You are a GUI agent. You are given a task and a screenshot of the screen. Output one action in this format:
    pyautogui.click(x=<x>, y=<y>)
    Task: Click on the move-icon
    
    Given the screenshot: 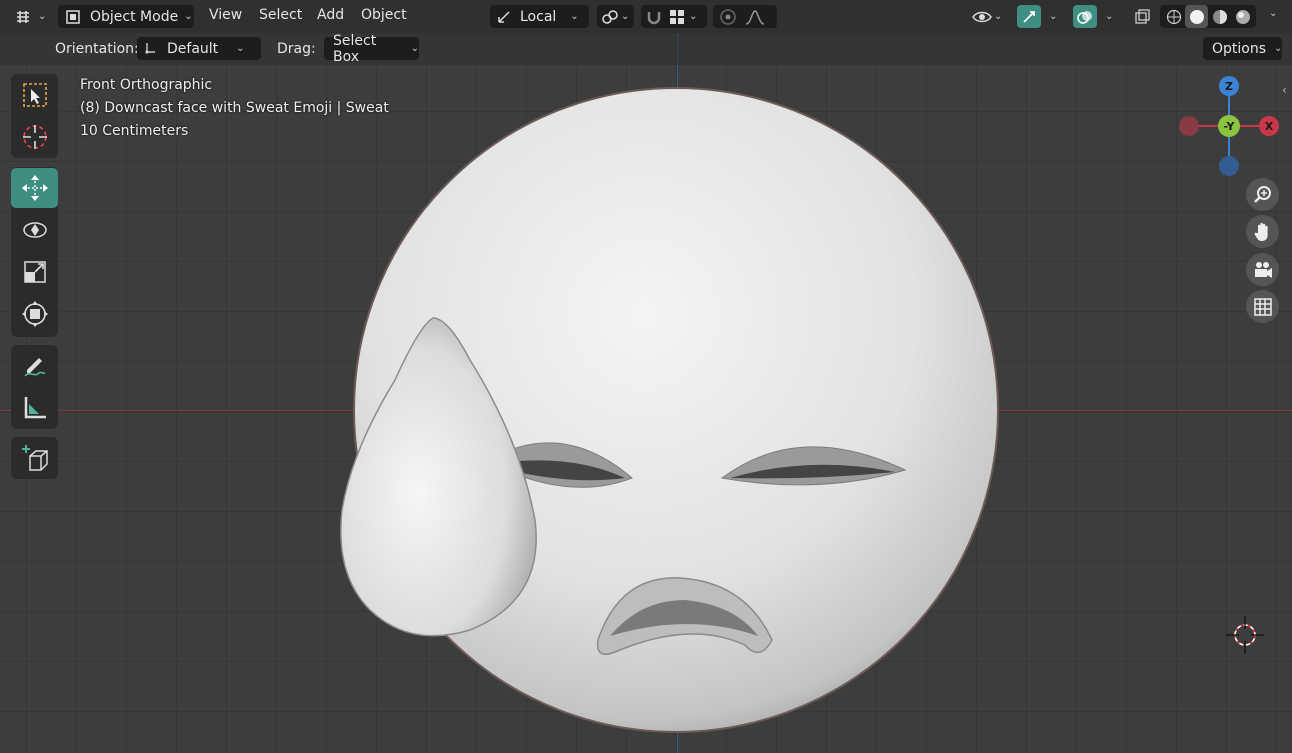 What is the action you would take?
    pyautogui.click(x=35, y=188)
    